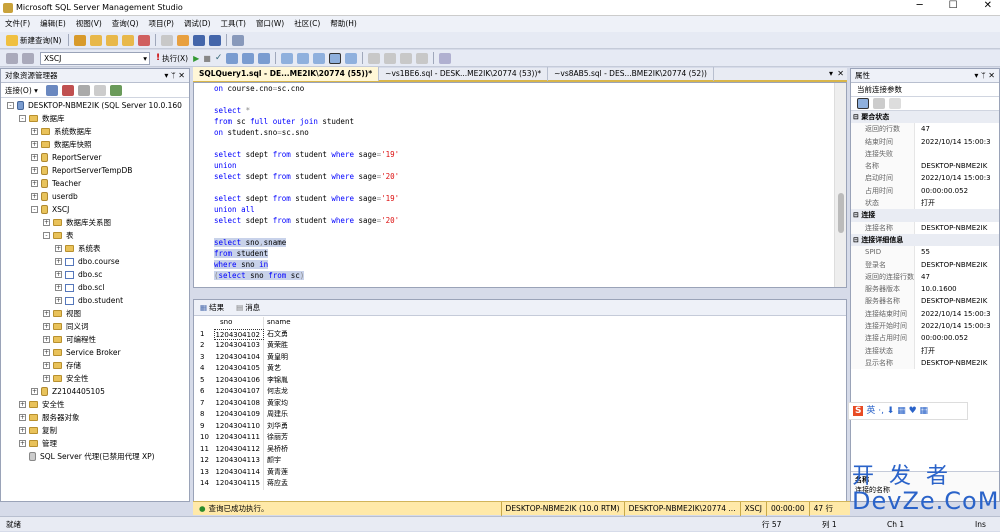 The image size is (1000, 532). I want to click on grid-cell: 黄荣胜, so click(282, 346).